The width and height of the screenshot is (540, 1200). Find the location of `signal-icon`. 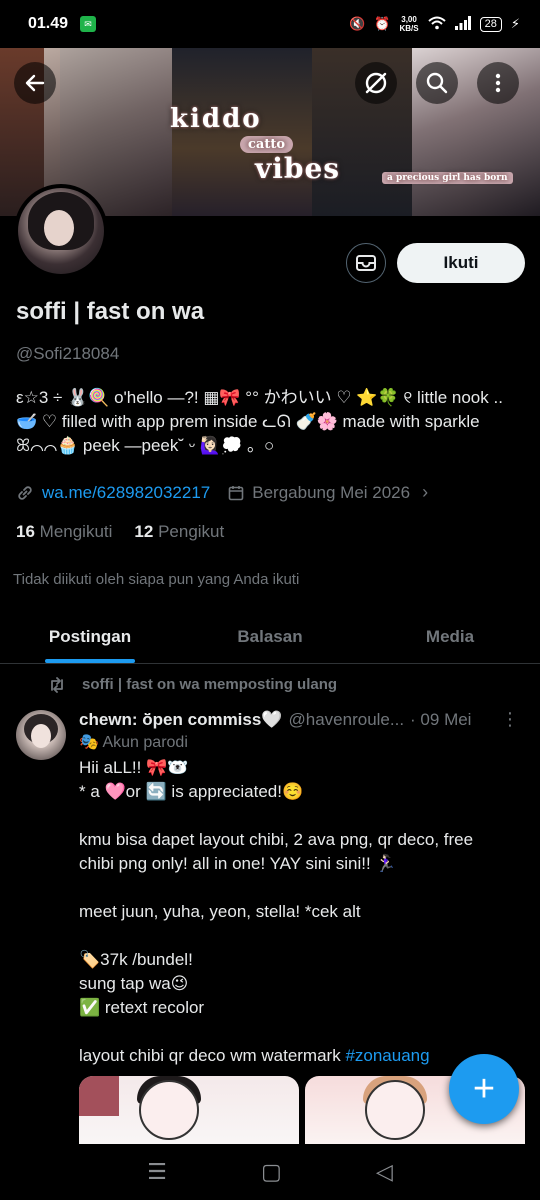

signal-icon is located at coordinates (462, 24).